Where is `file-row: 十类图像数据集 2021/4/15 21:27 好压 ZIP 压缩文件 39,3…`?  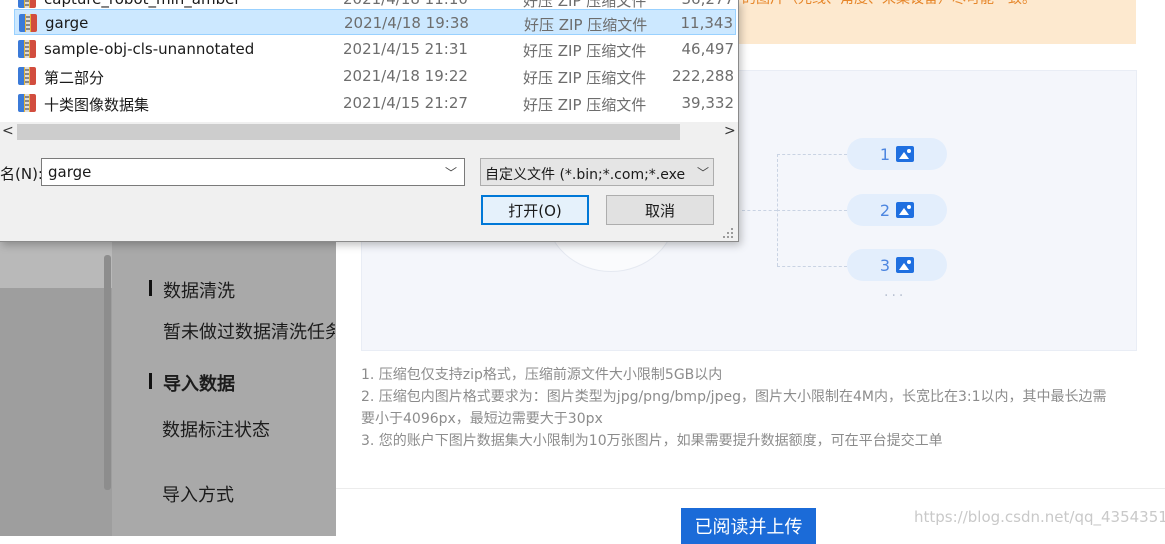 file-row: 十类图像数据集 2021/4/15 21:27 好压 ZIP 压缩文件 39,3… is located at coordinates (375, 103).